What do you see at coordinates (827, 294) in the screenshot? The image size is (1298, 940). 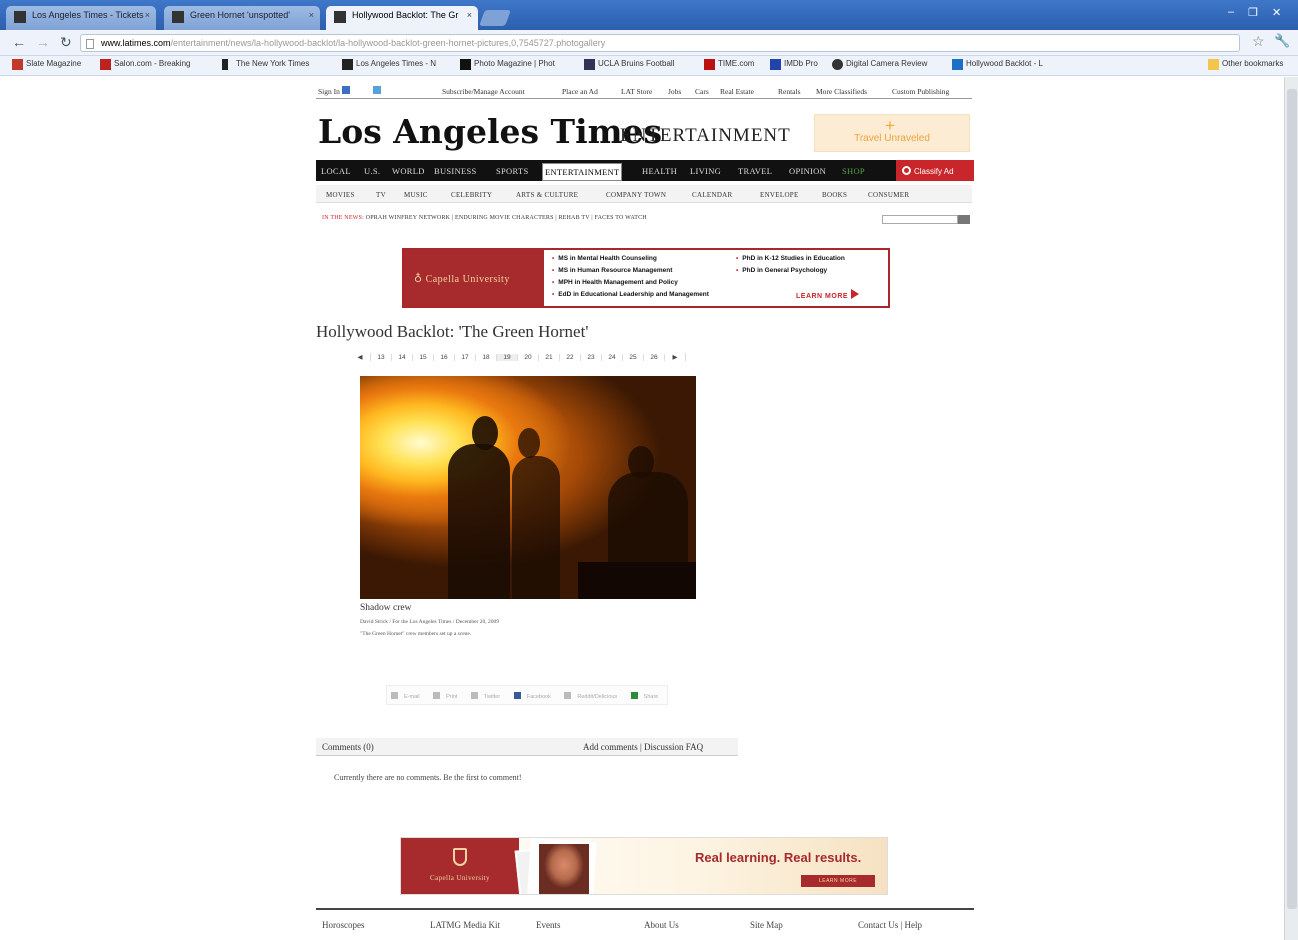 I see `learn-more-button: LEARN MORE` at bounding box center [827, 294].